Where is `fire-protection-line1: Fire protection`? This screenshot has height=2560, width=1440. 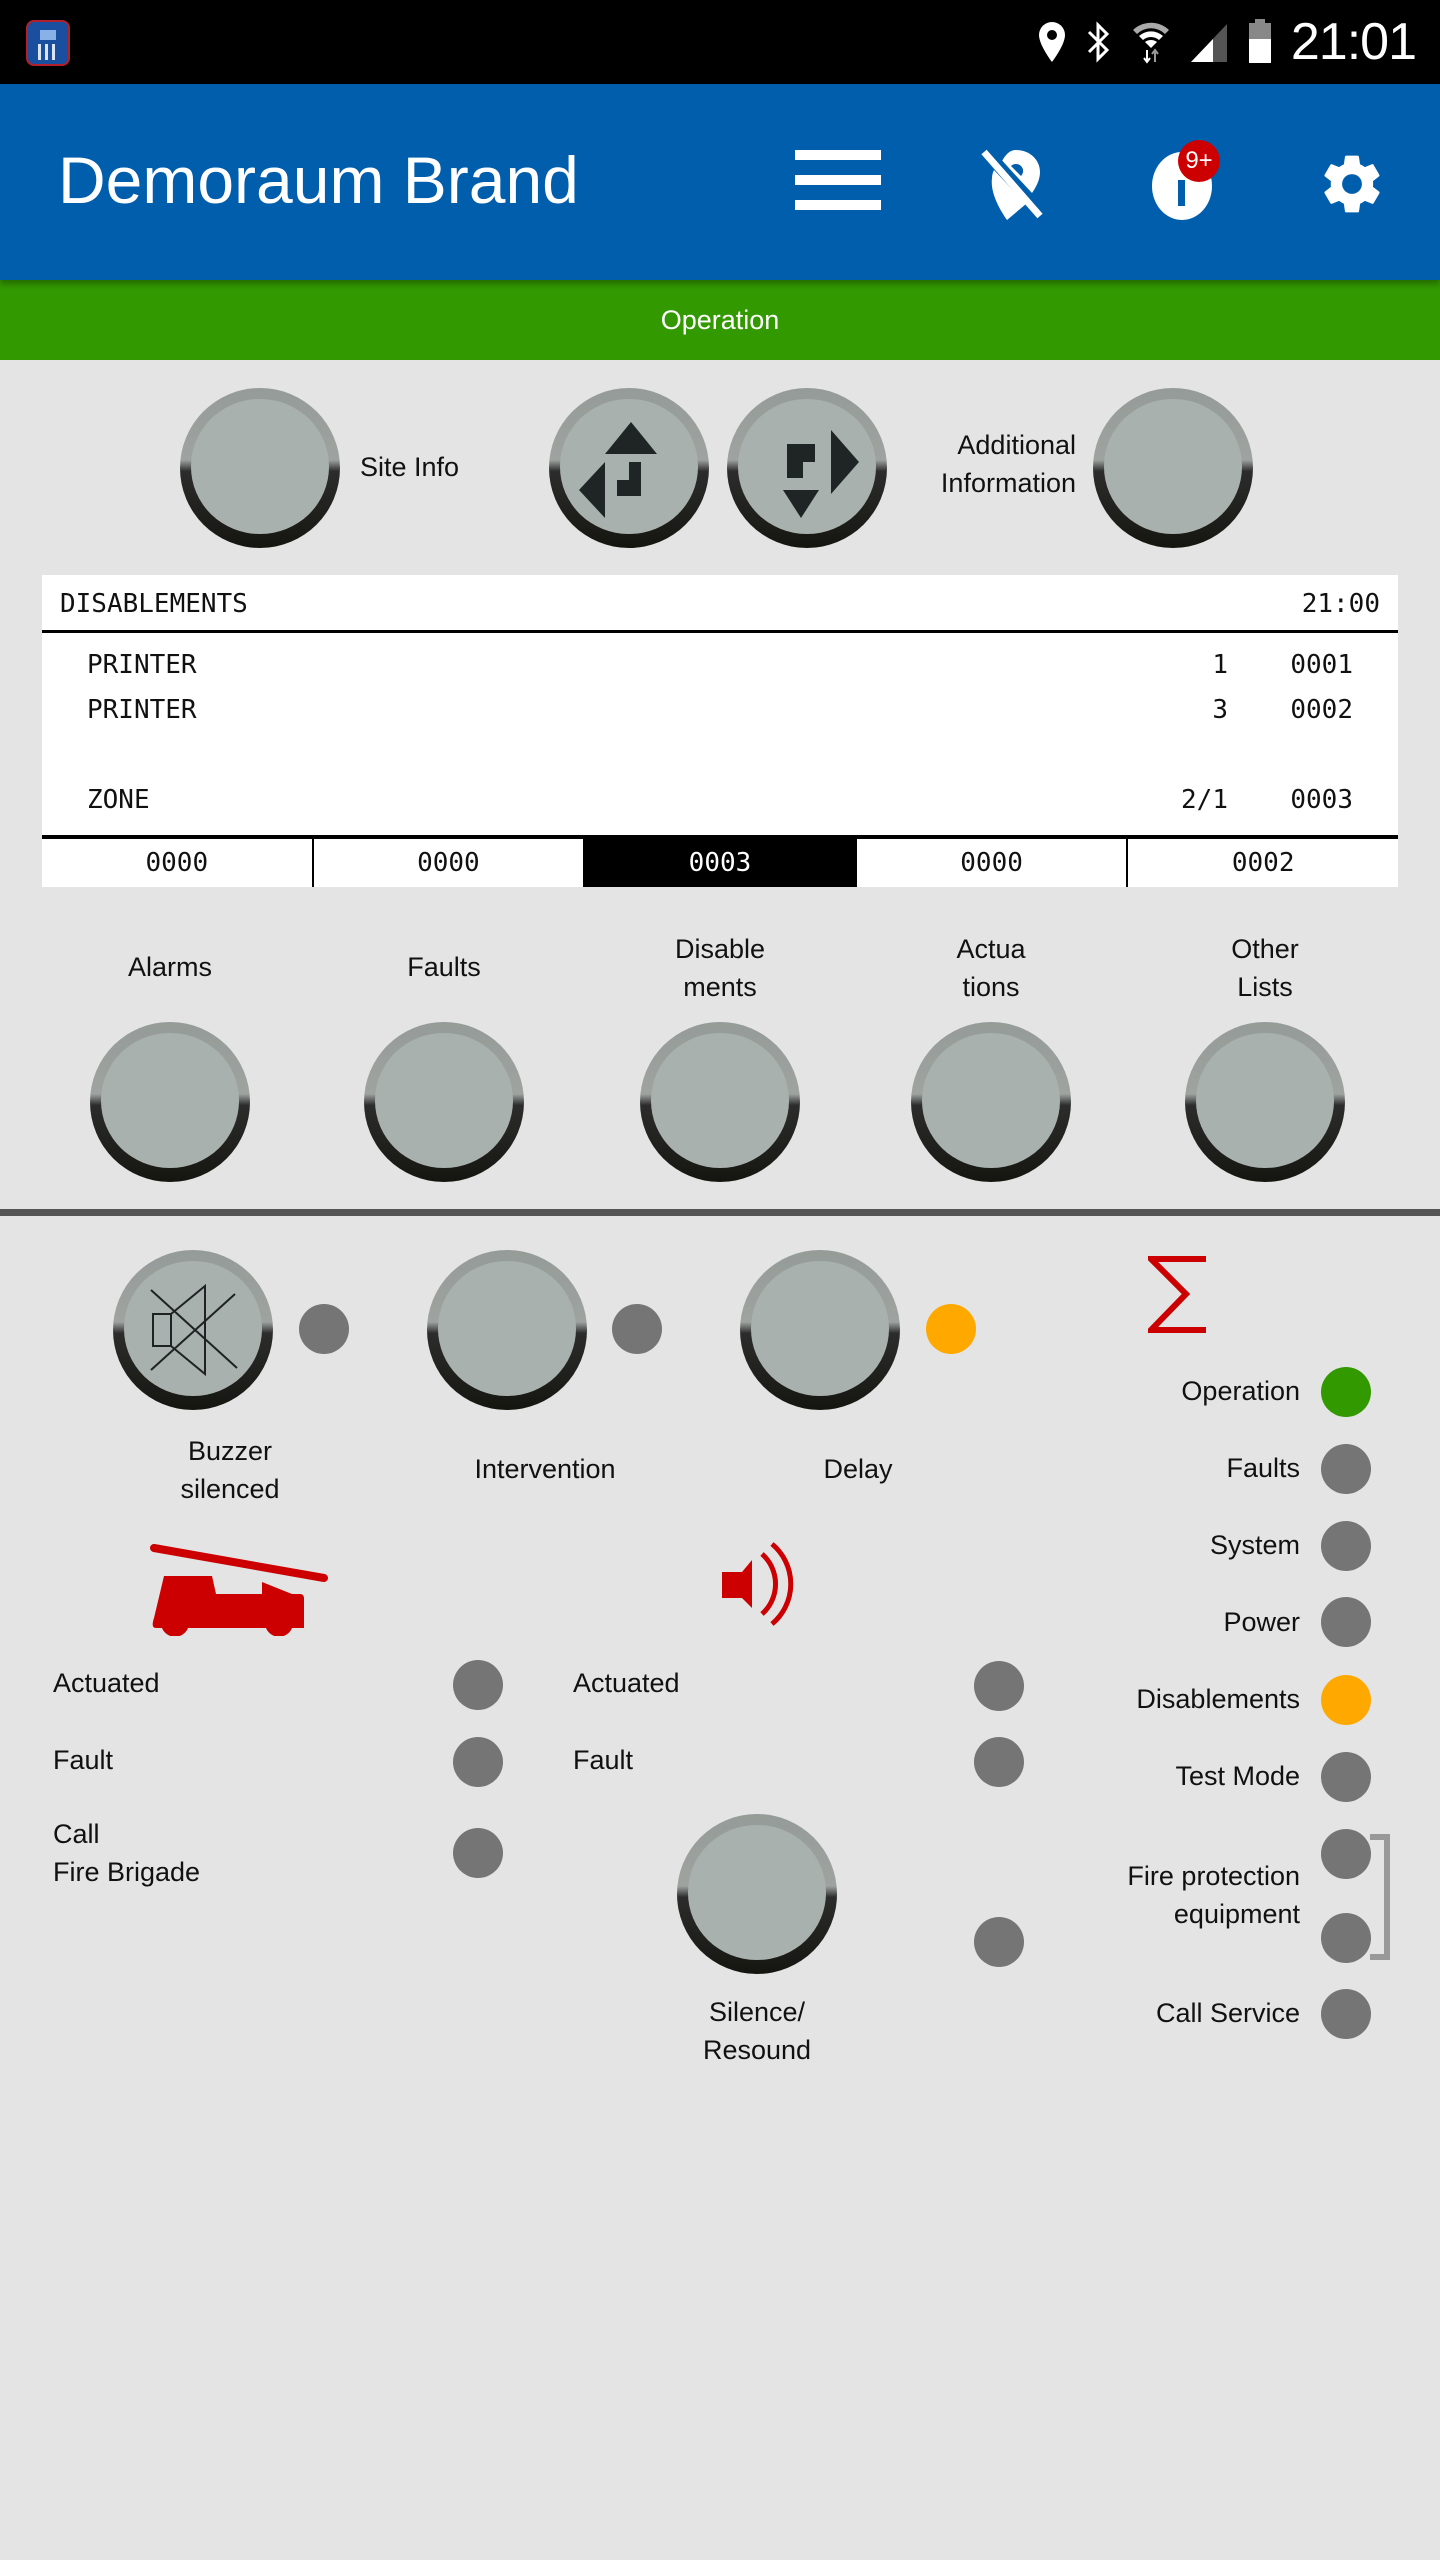 fire-protection-line1: Fire protection is located at coordinates (1213, 1876).